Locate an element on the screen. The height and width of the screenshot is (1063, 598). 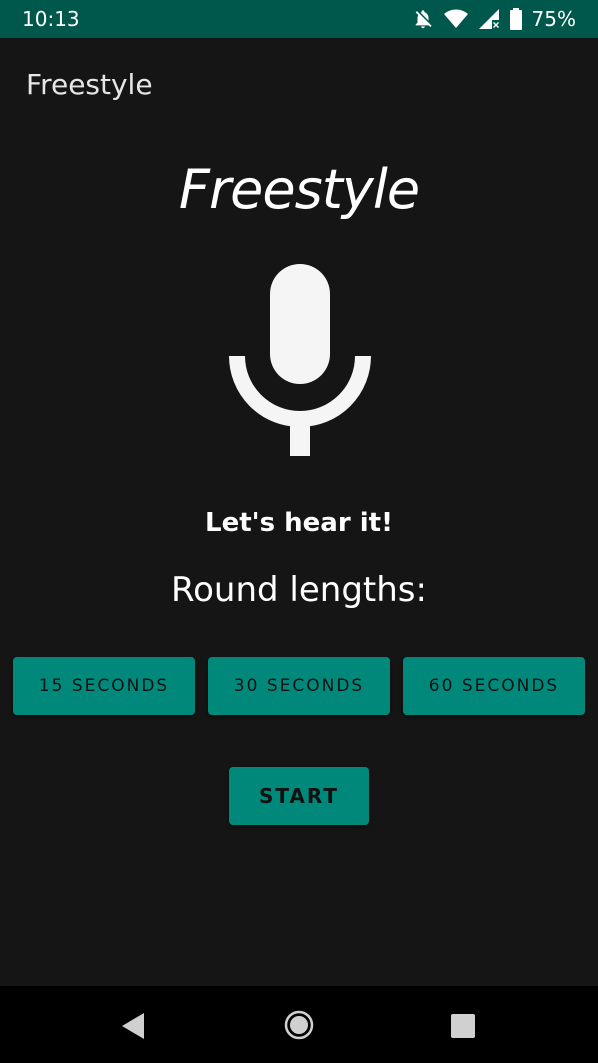
battery-percent: 75% is located at coordinates (553, 19).